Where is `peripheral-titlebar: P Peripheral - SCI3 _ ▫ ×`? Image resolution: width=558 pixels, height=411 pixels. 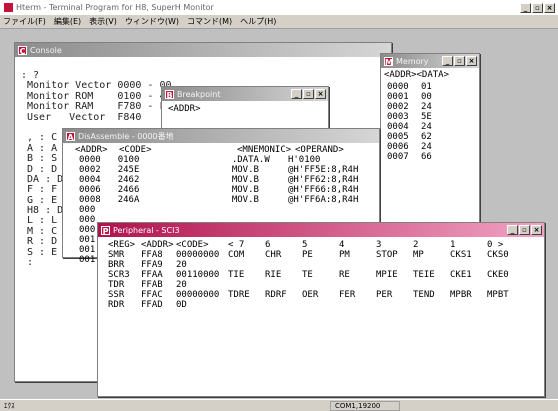 peripheral-titlebar: P Peripheral - SCI3 _ ▫ × is located at coordinates (321, 230).